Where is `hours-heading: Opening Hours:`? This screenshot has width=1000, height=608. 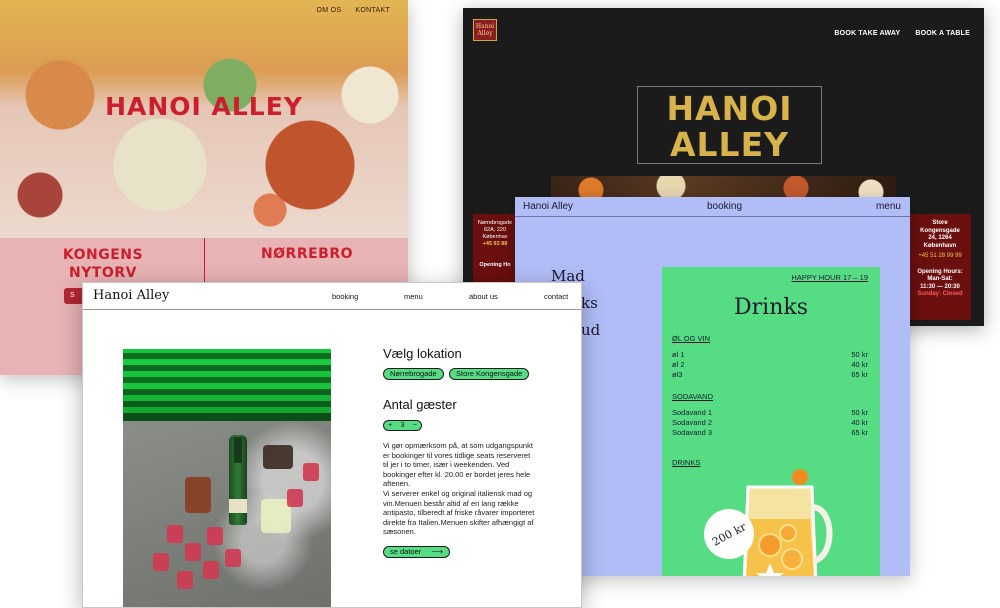
hours-heading: Opening Hours: is located at coordinates (940, 271).